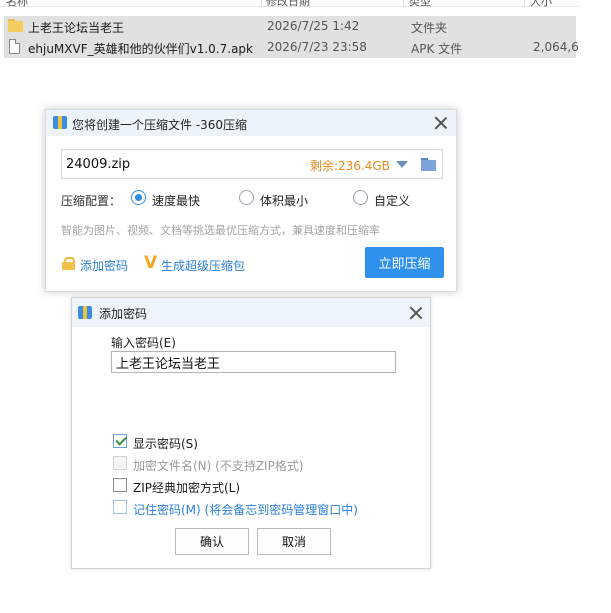 This screenshot has height=613, width=611. What do you see at coordinates (165, 443) in the screenshot?
I see `show-password-label: 显示密码(S)` at bounding box center [165, 443].